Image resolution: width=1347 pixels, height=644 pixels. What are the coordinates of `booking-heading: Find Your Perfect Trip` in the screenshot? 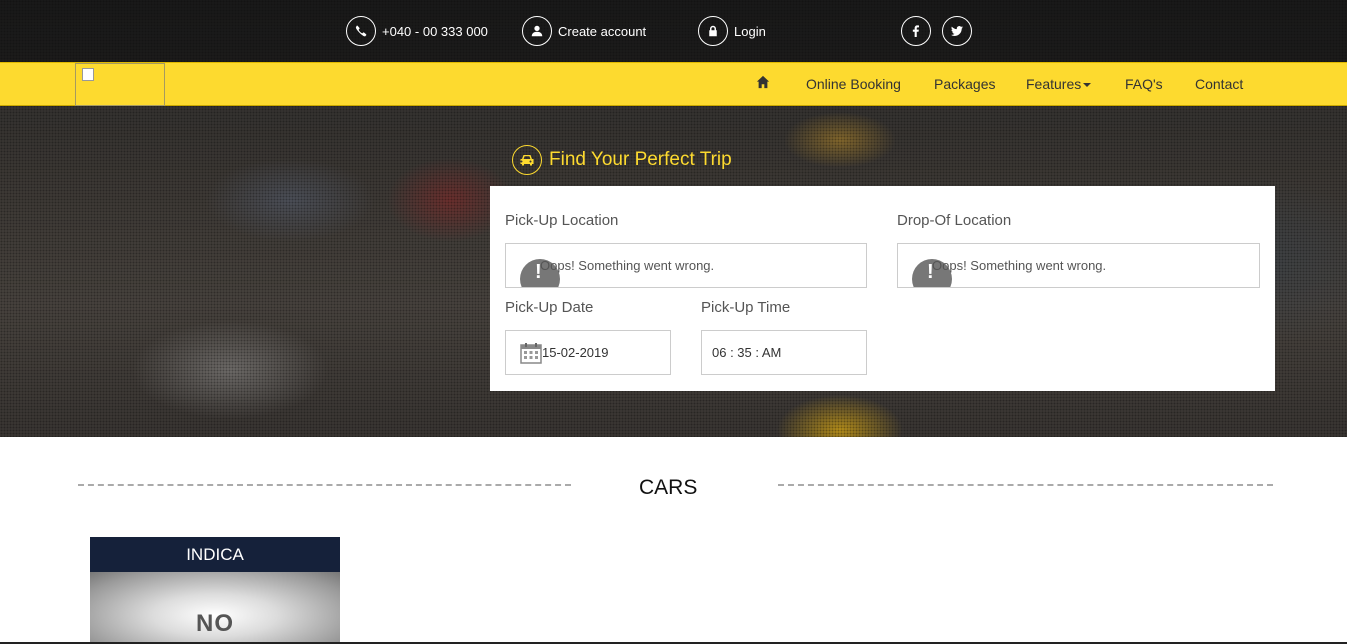 It's located at (622, 160).